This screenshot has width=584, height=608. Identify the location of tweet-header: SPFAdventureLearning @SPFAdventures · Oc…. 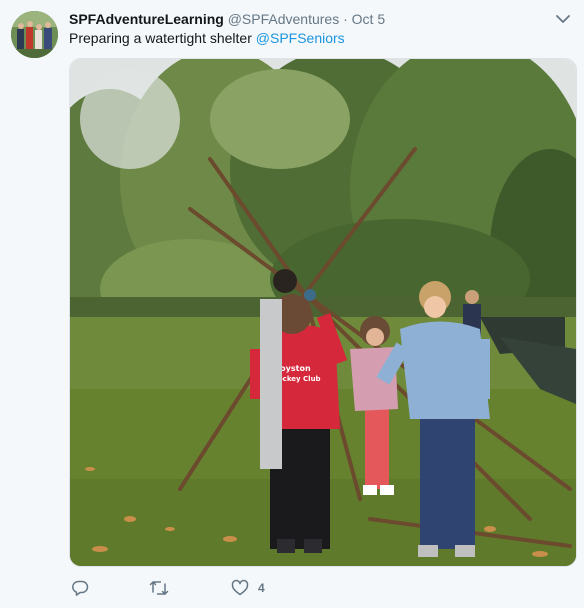
(306, 20).